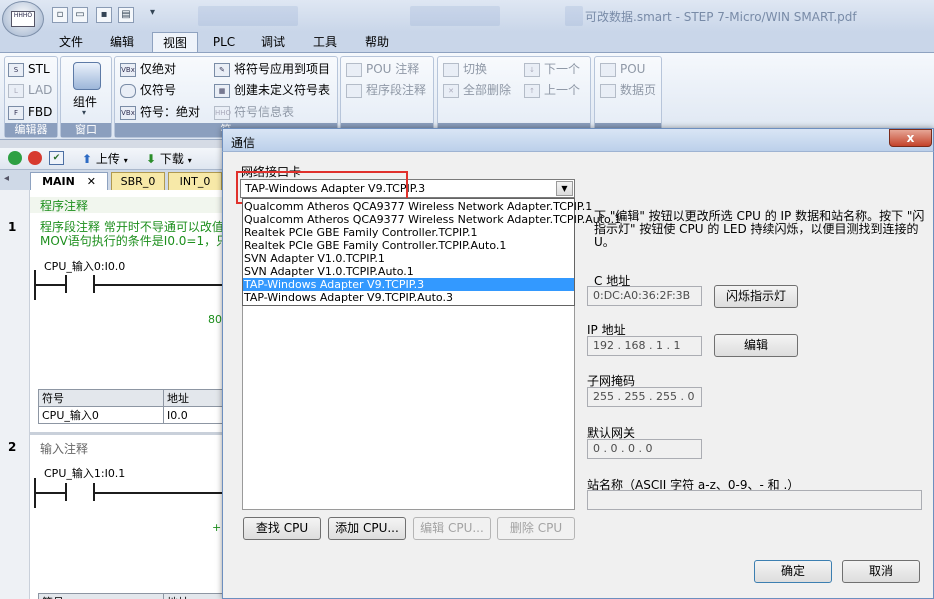 Image resolution: width=934 pixels, height=599 pixels. I want to click on download-arrow-icon: ⬇, so click(151, 159).